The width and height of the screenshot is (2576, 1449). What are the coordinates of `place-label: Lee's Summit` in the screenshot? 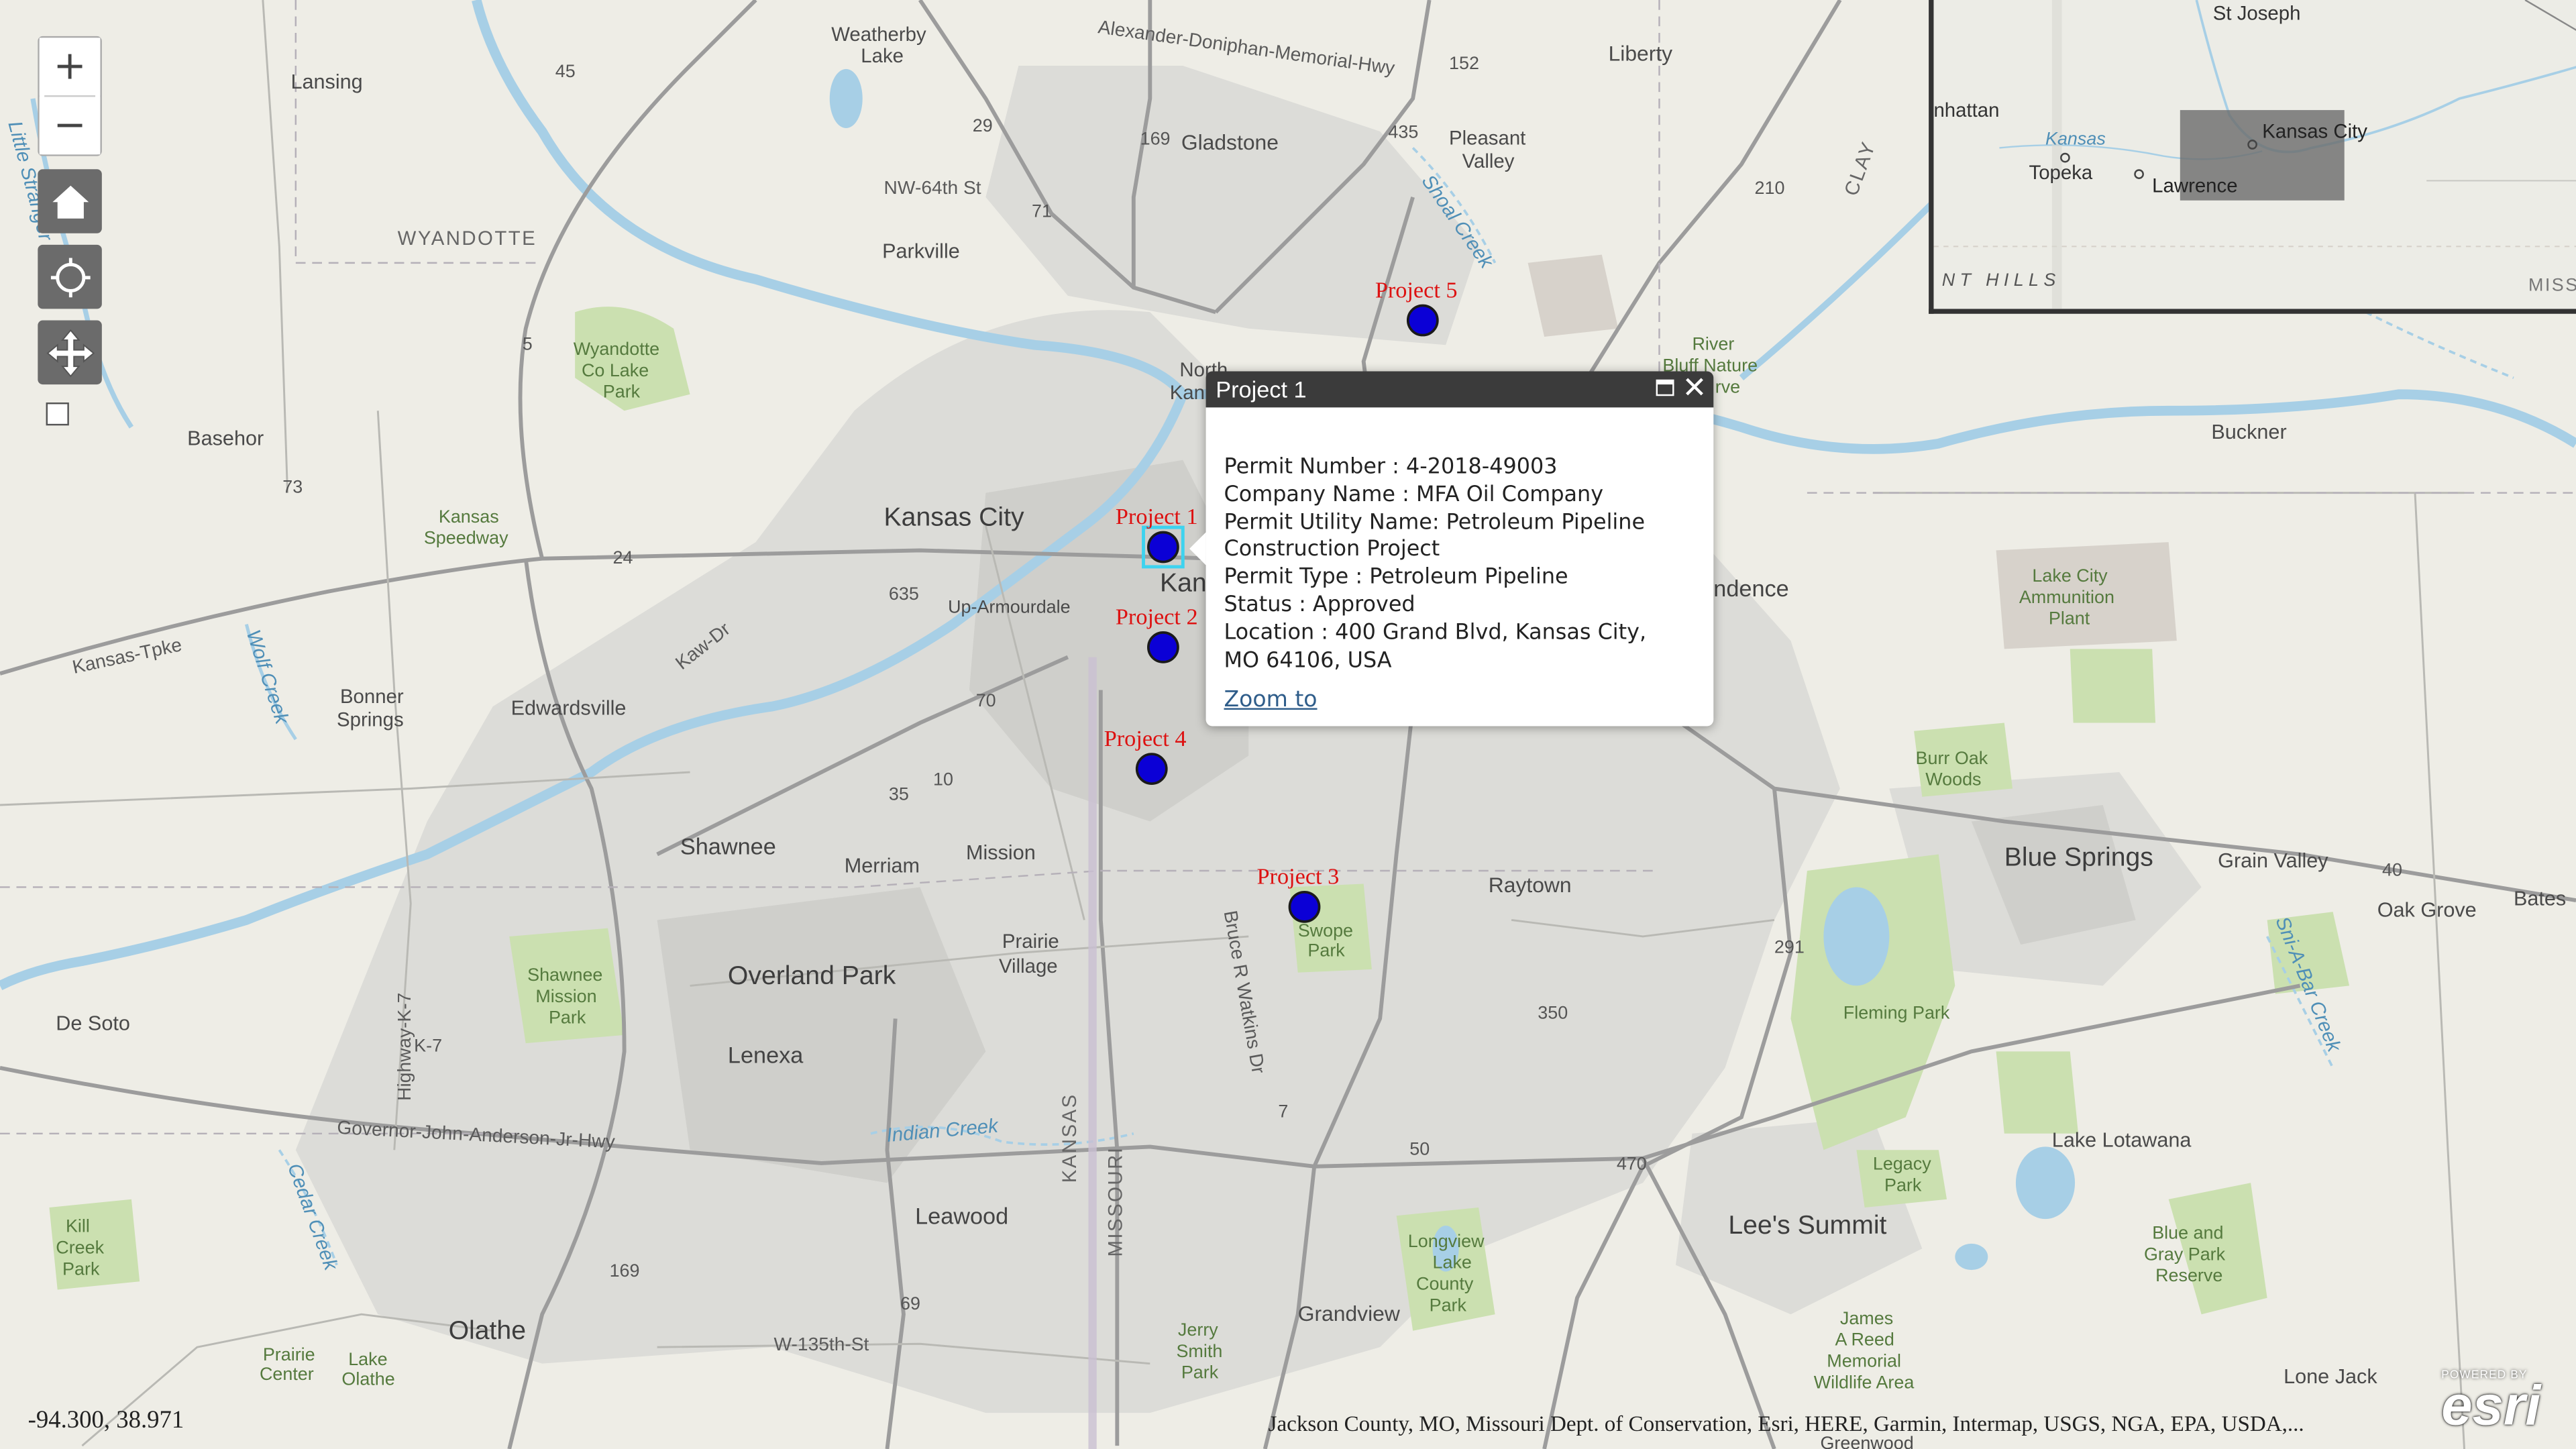 It's located at (1807, 1225).